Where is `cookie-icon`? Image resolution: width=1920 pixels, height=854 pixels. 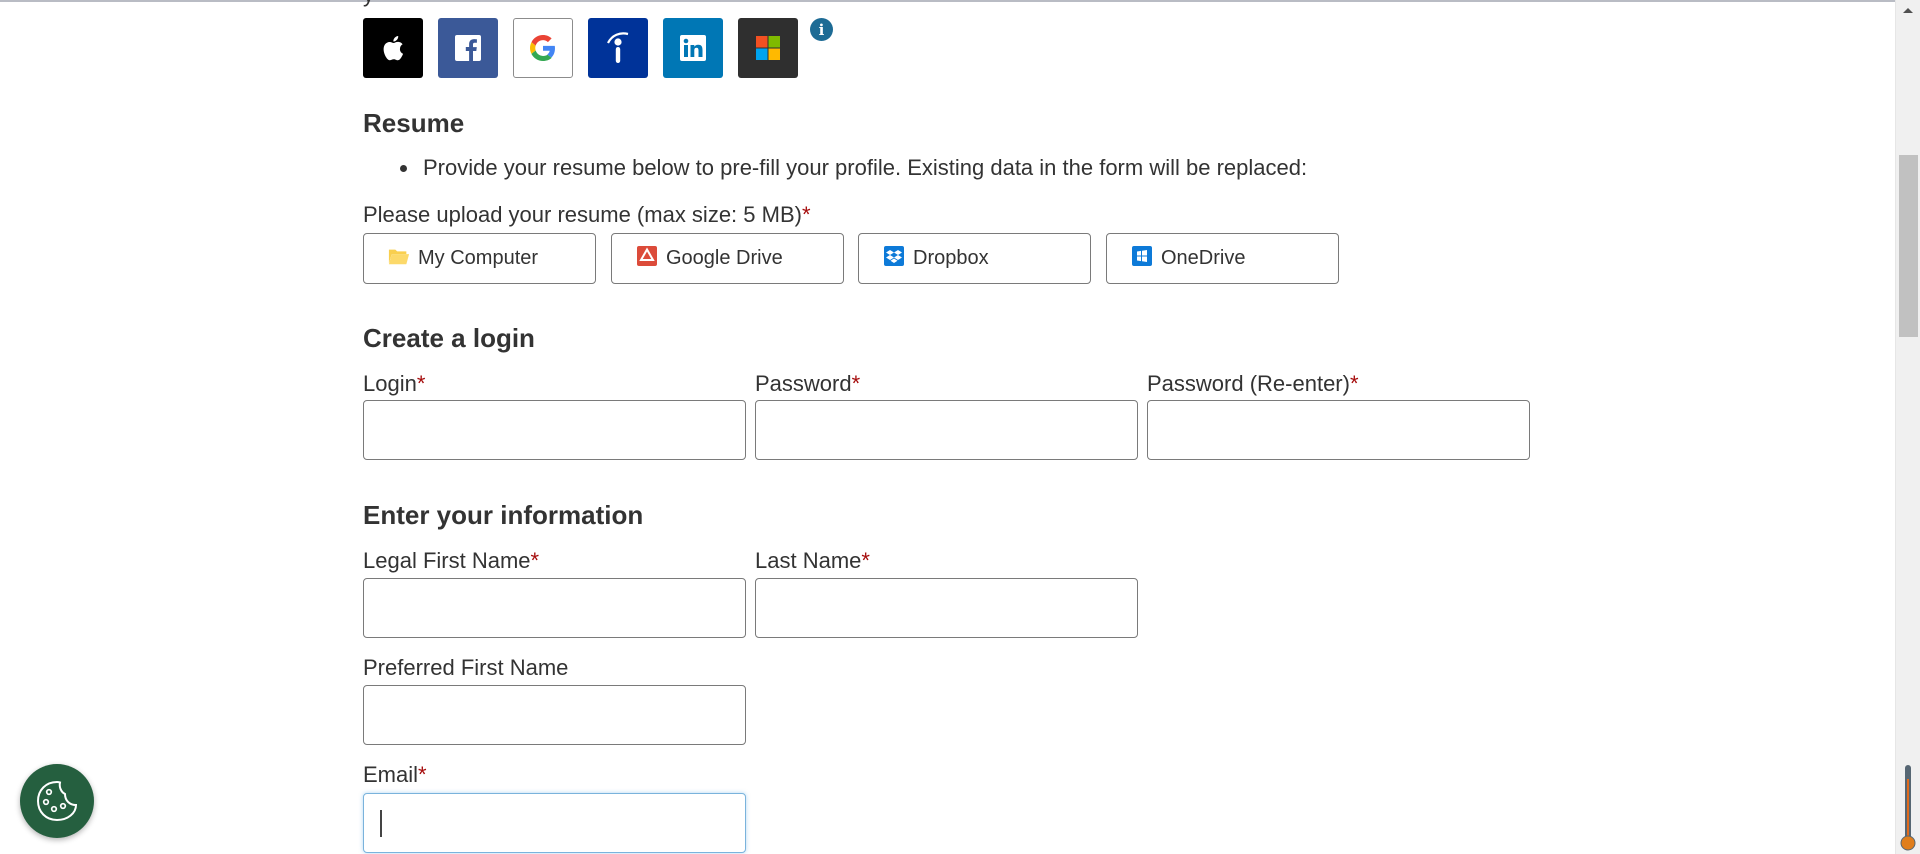
cookie-icon is located at coordinates (57, 801).